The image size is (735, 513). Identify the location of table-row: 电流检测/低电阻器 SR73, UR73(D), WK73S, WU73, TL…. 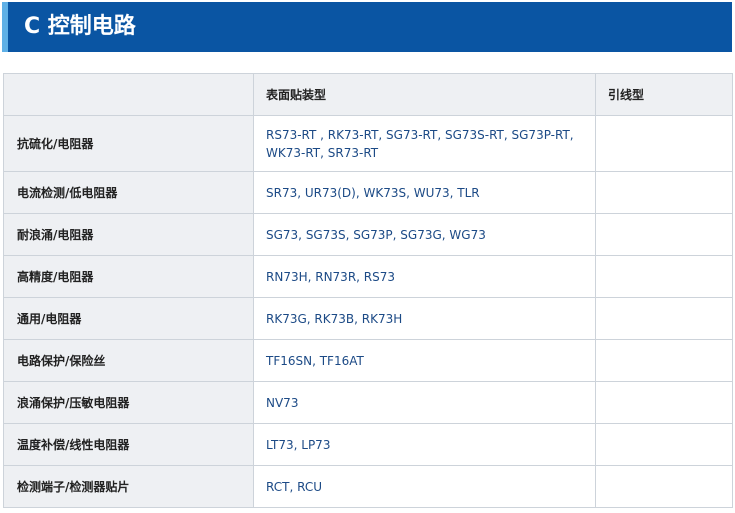
(368, 192).